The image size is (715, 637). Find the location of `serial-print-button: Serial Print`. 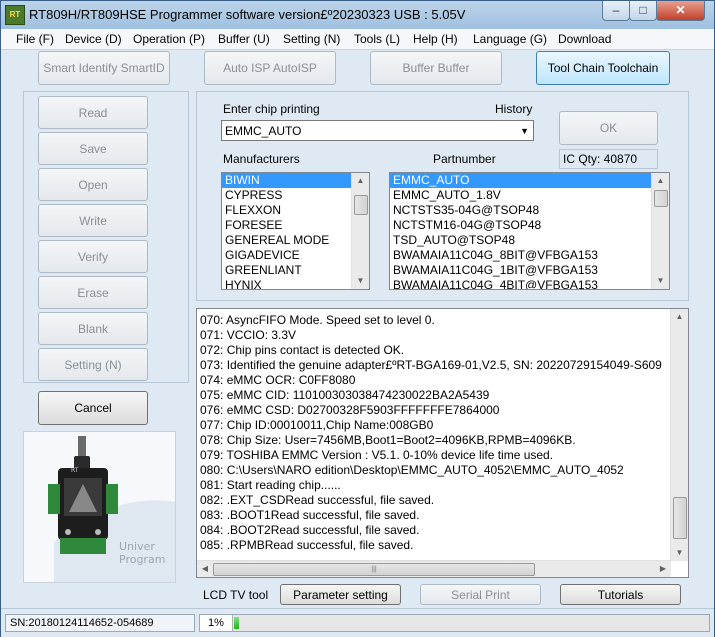

serial-print-button: Serial Print is located at coordinates (480, 594).